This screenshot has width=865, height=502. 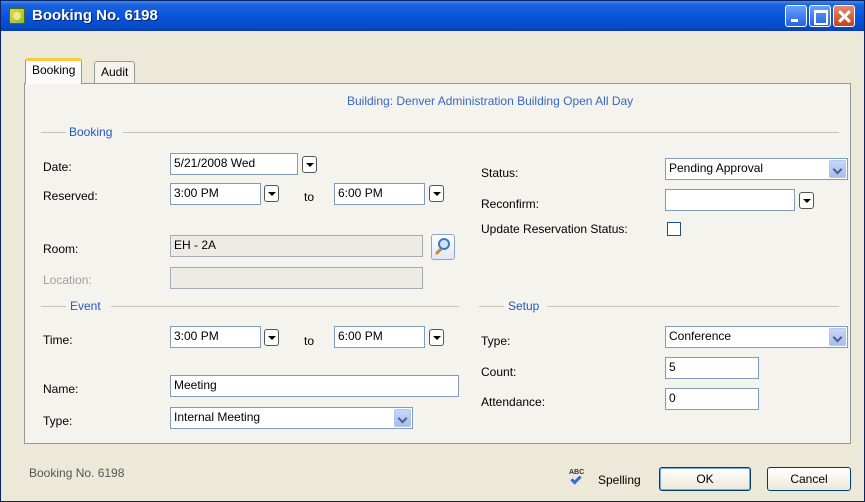 I want to click on maximize-icon, so click(x=820, y=16).